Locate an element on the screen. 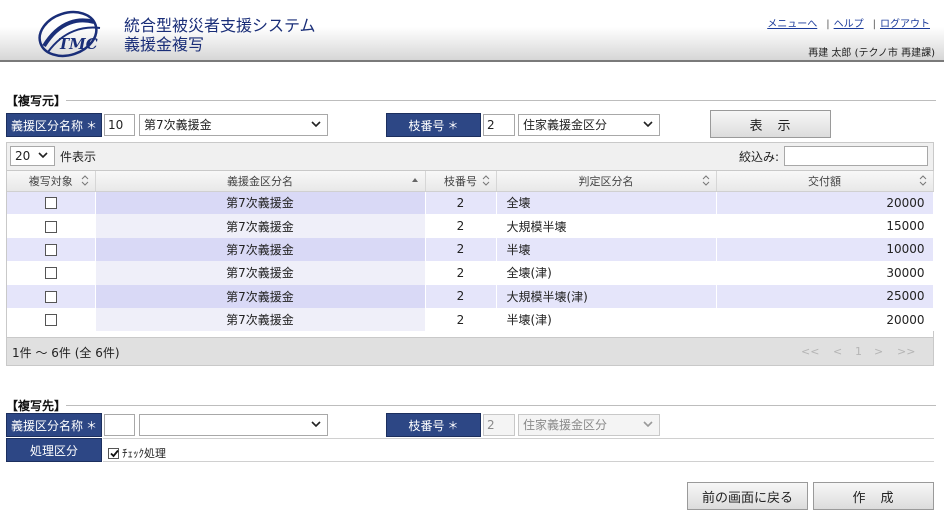 The image size is (944, 523). column-header-fund: 義援金区分名 is located at coordinates (260, 181).